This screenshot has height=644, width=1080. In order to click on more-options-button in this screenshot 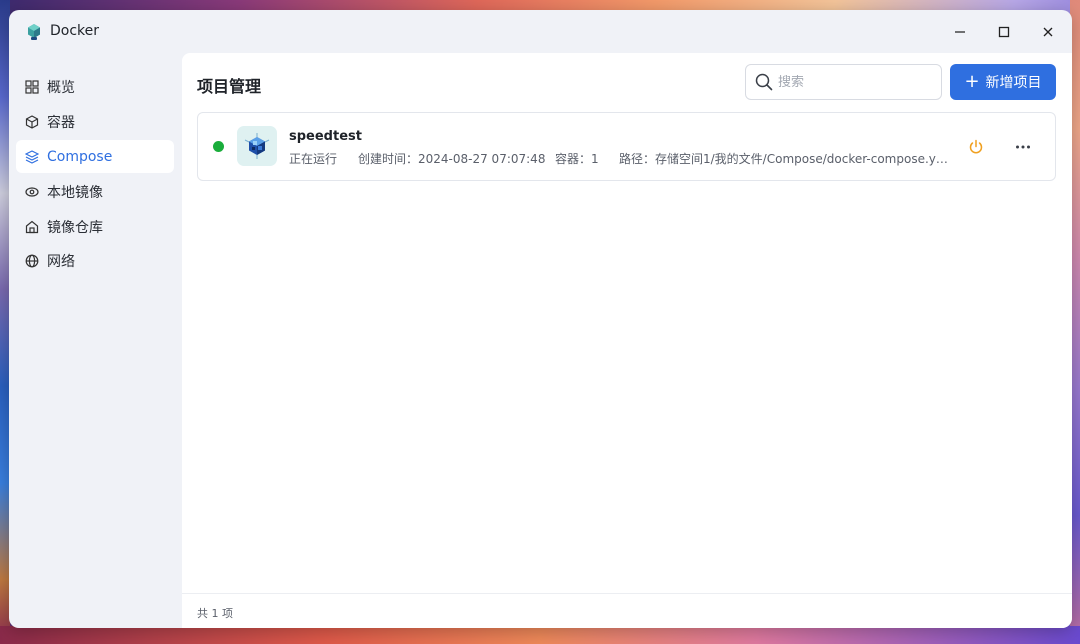, I will do `click(1023, 147)`.